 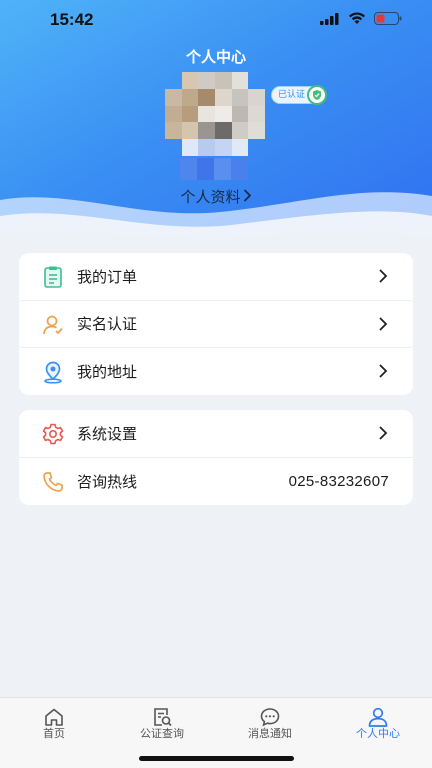 I want to click on tab-personal-center: 个人中心, so click(x=378, y=733).